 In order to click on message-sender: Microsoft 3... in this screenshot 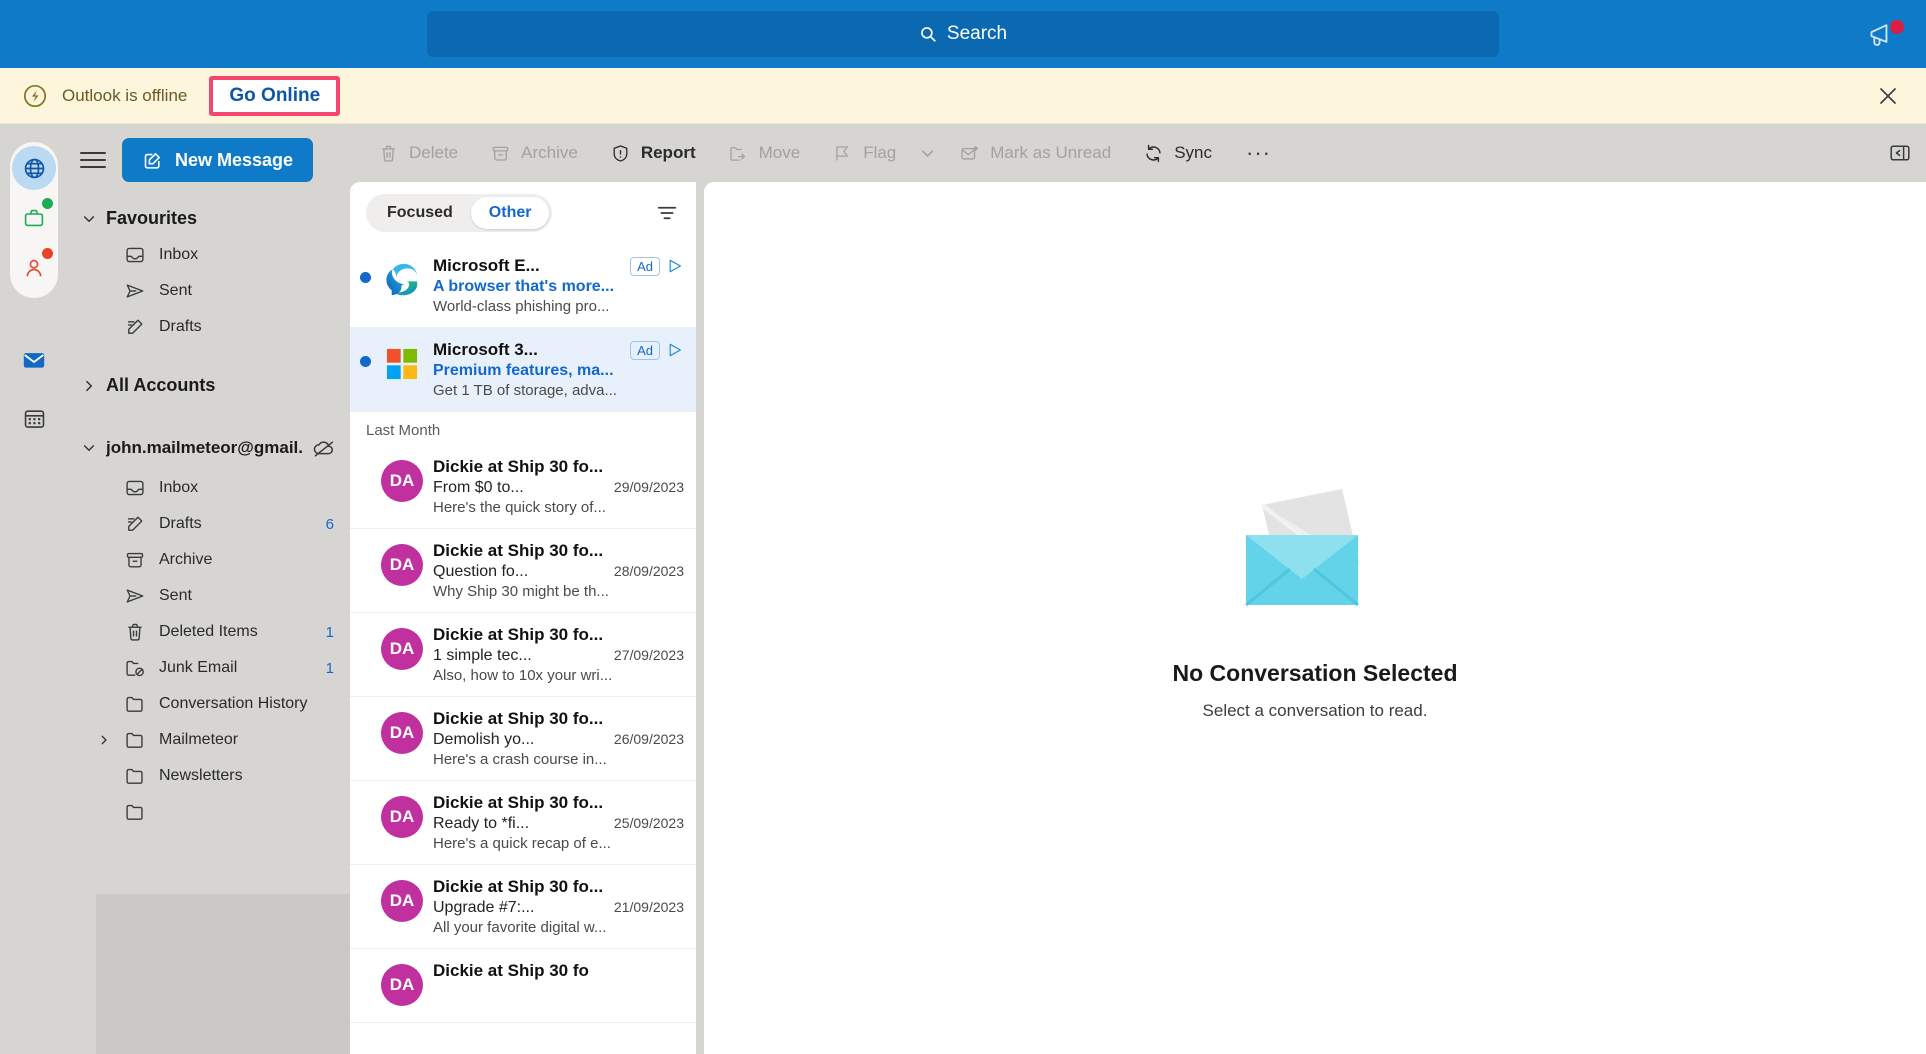, I will do `click(485, 349)`.